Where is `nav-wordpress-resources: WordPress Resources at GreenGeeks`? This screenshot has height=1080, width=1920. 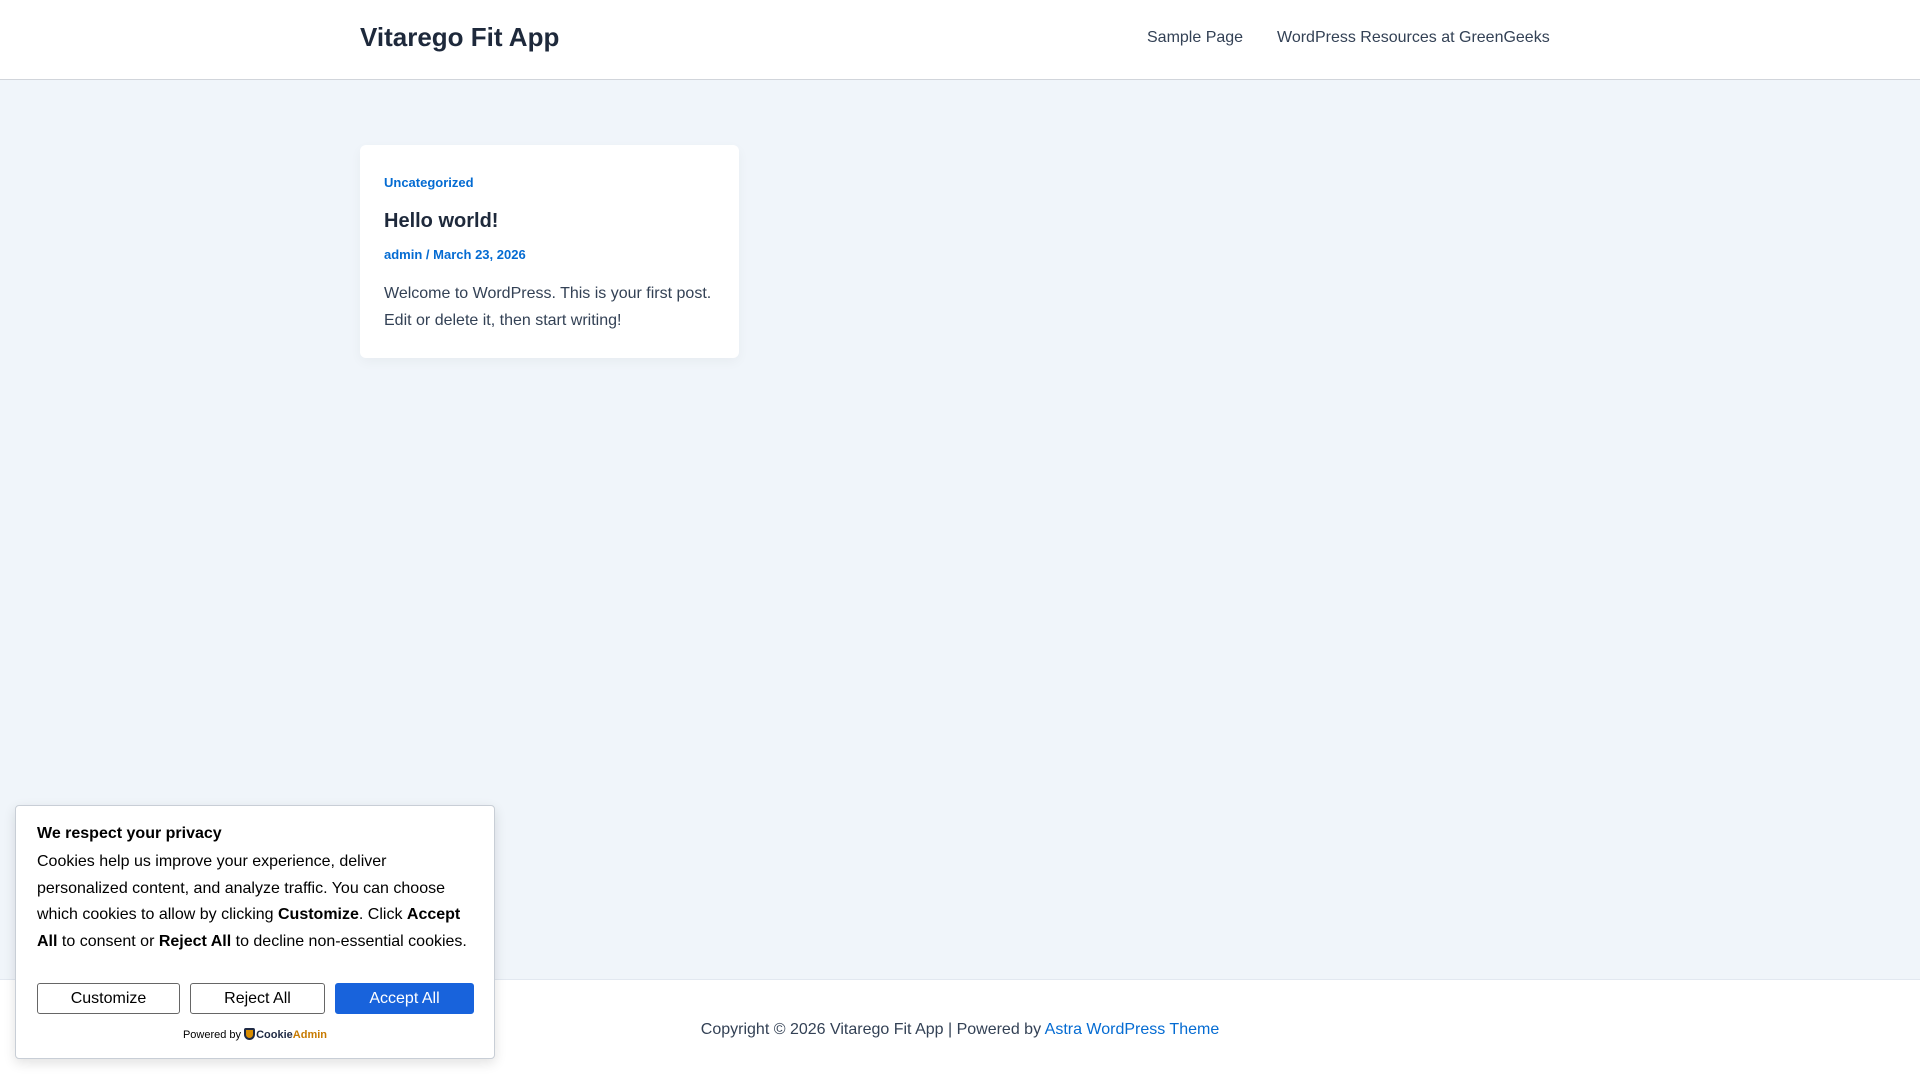
nav-wordpress-resources: WordPress Resources at GreenGeeks is located at coordinates (1413, 38).